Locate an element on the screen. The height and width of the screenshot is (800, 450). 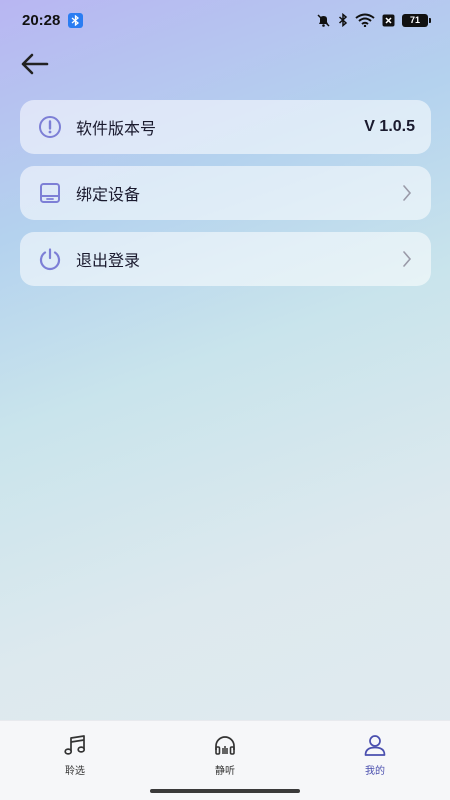
back-button is located at coordinates (34, 64).